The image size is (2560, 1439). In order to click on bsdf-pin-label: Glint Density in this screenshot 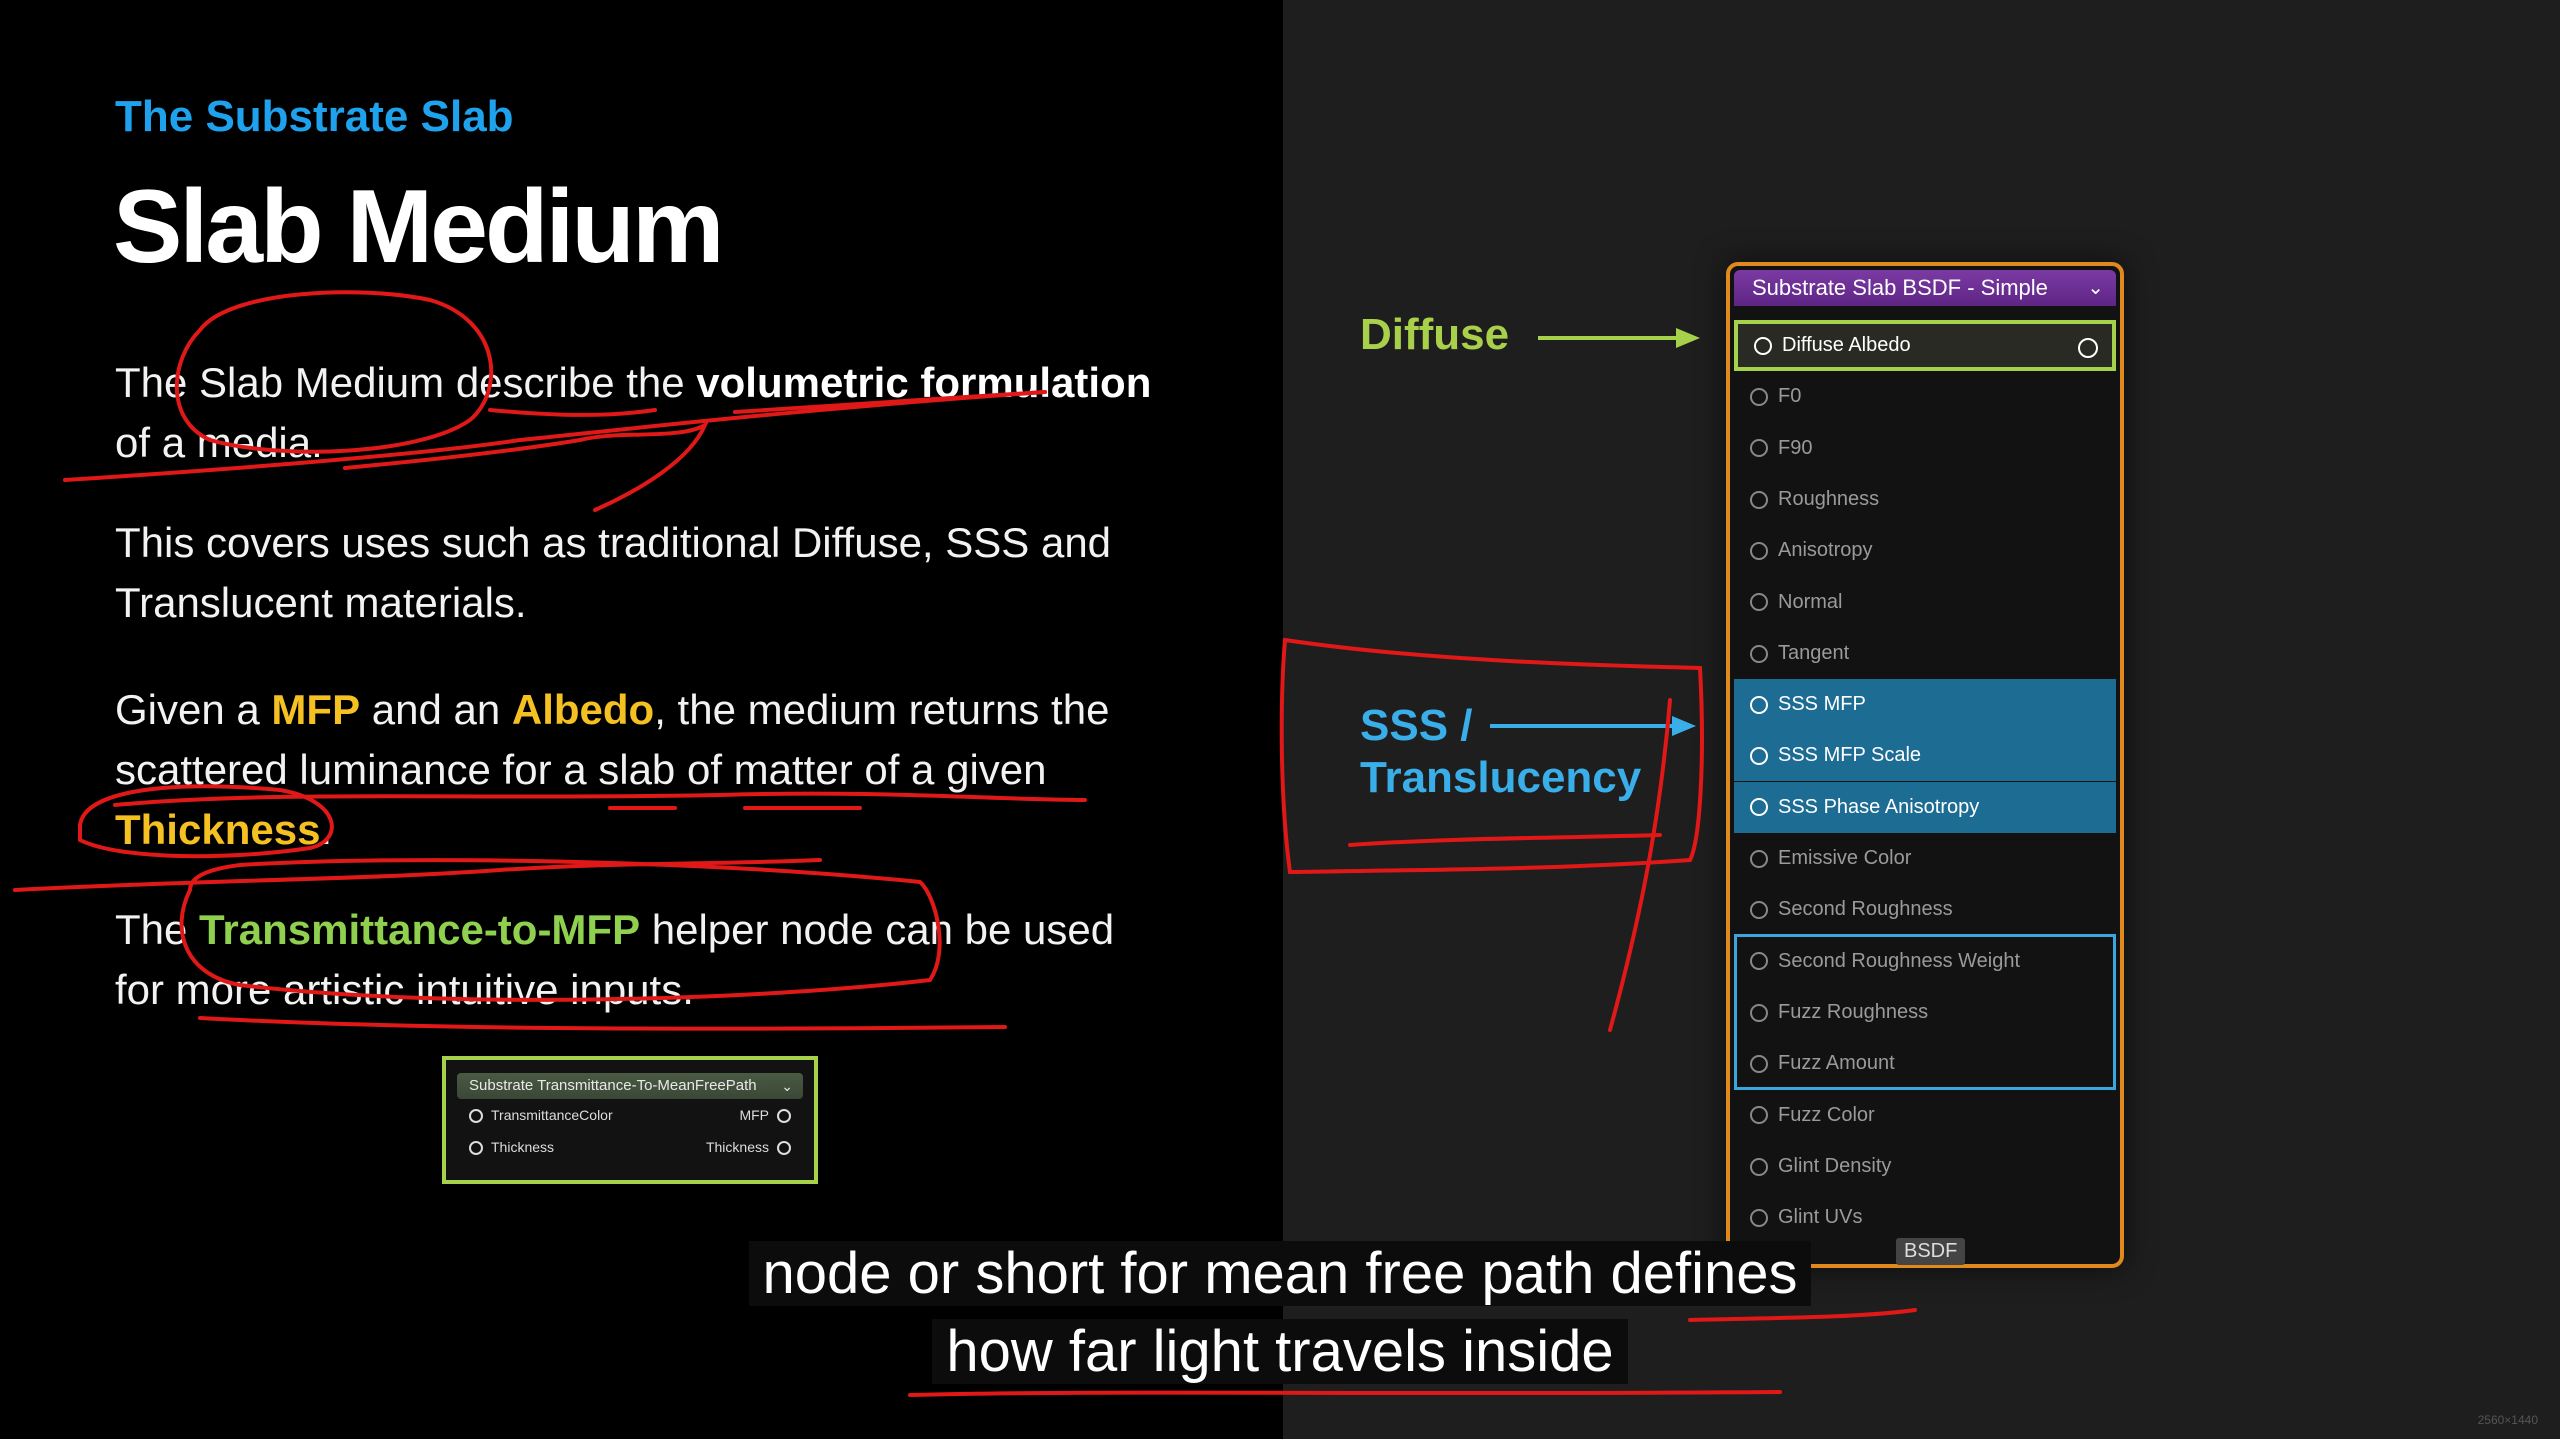, I will do `click(1835, 1165)`.